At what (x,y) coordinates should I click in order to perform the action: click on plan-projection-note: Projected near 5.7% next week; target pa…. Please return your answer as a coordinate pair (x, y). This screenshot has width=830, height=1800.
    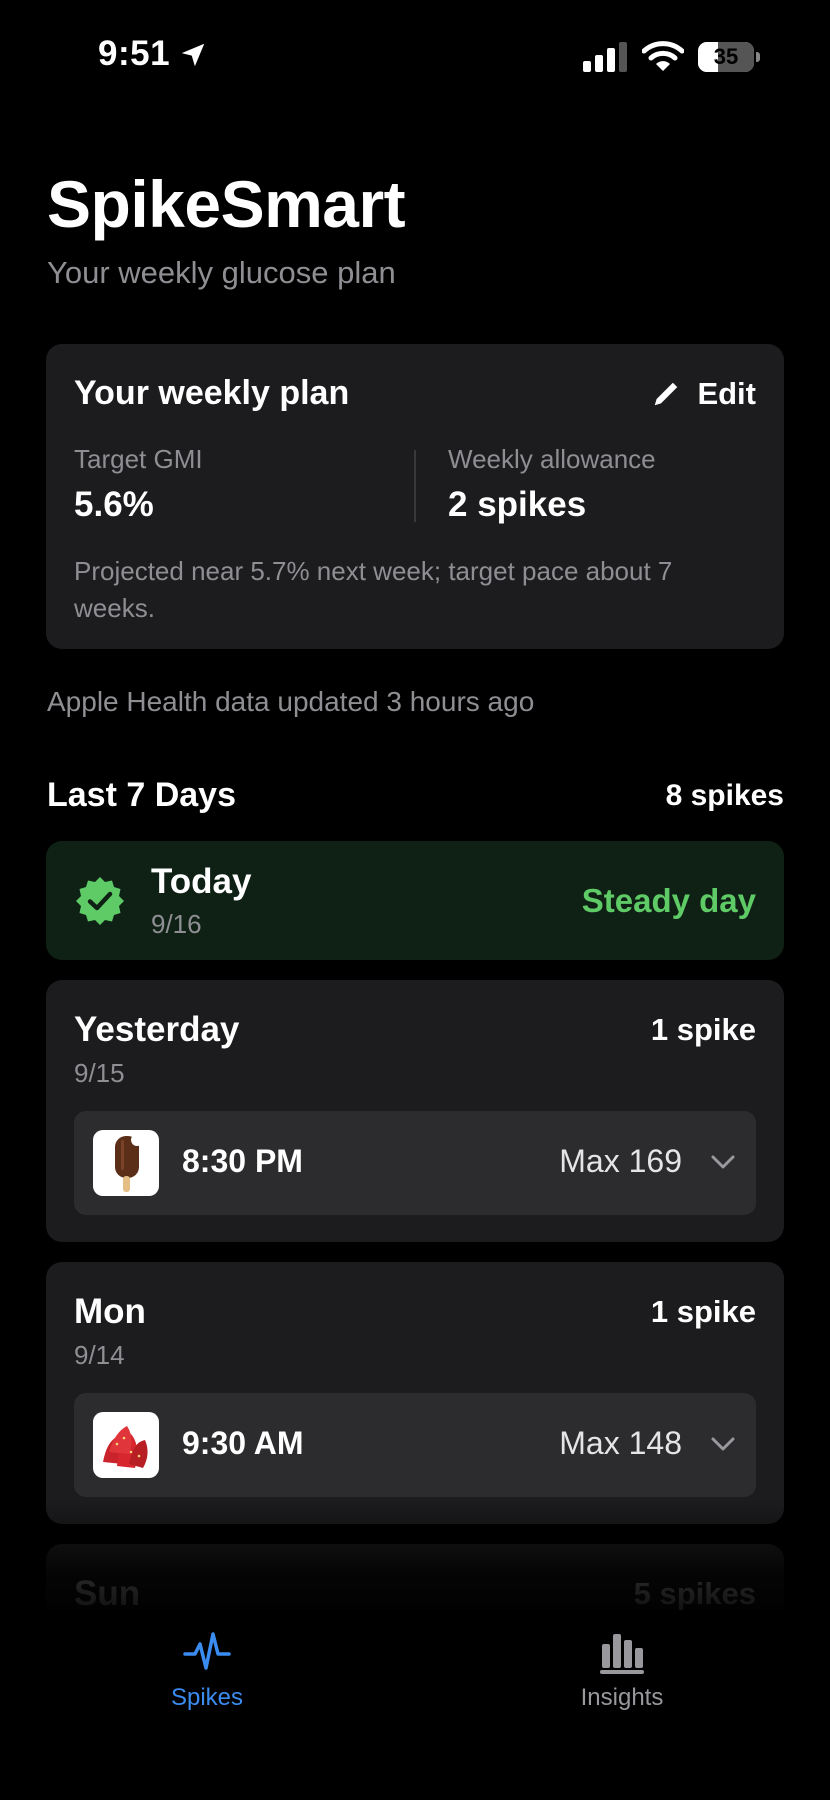
    Looking at the image, I should click on (373, 589).